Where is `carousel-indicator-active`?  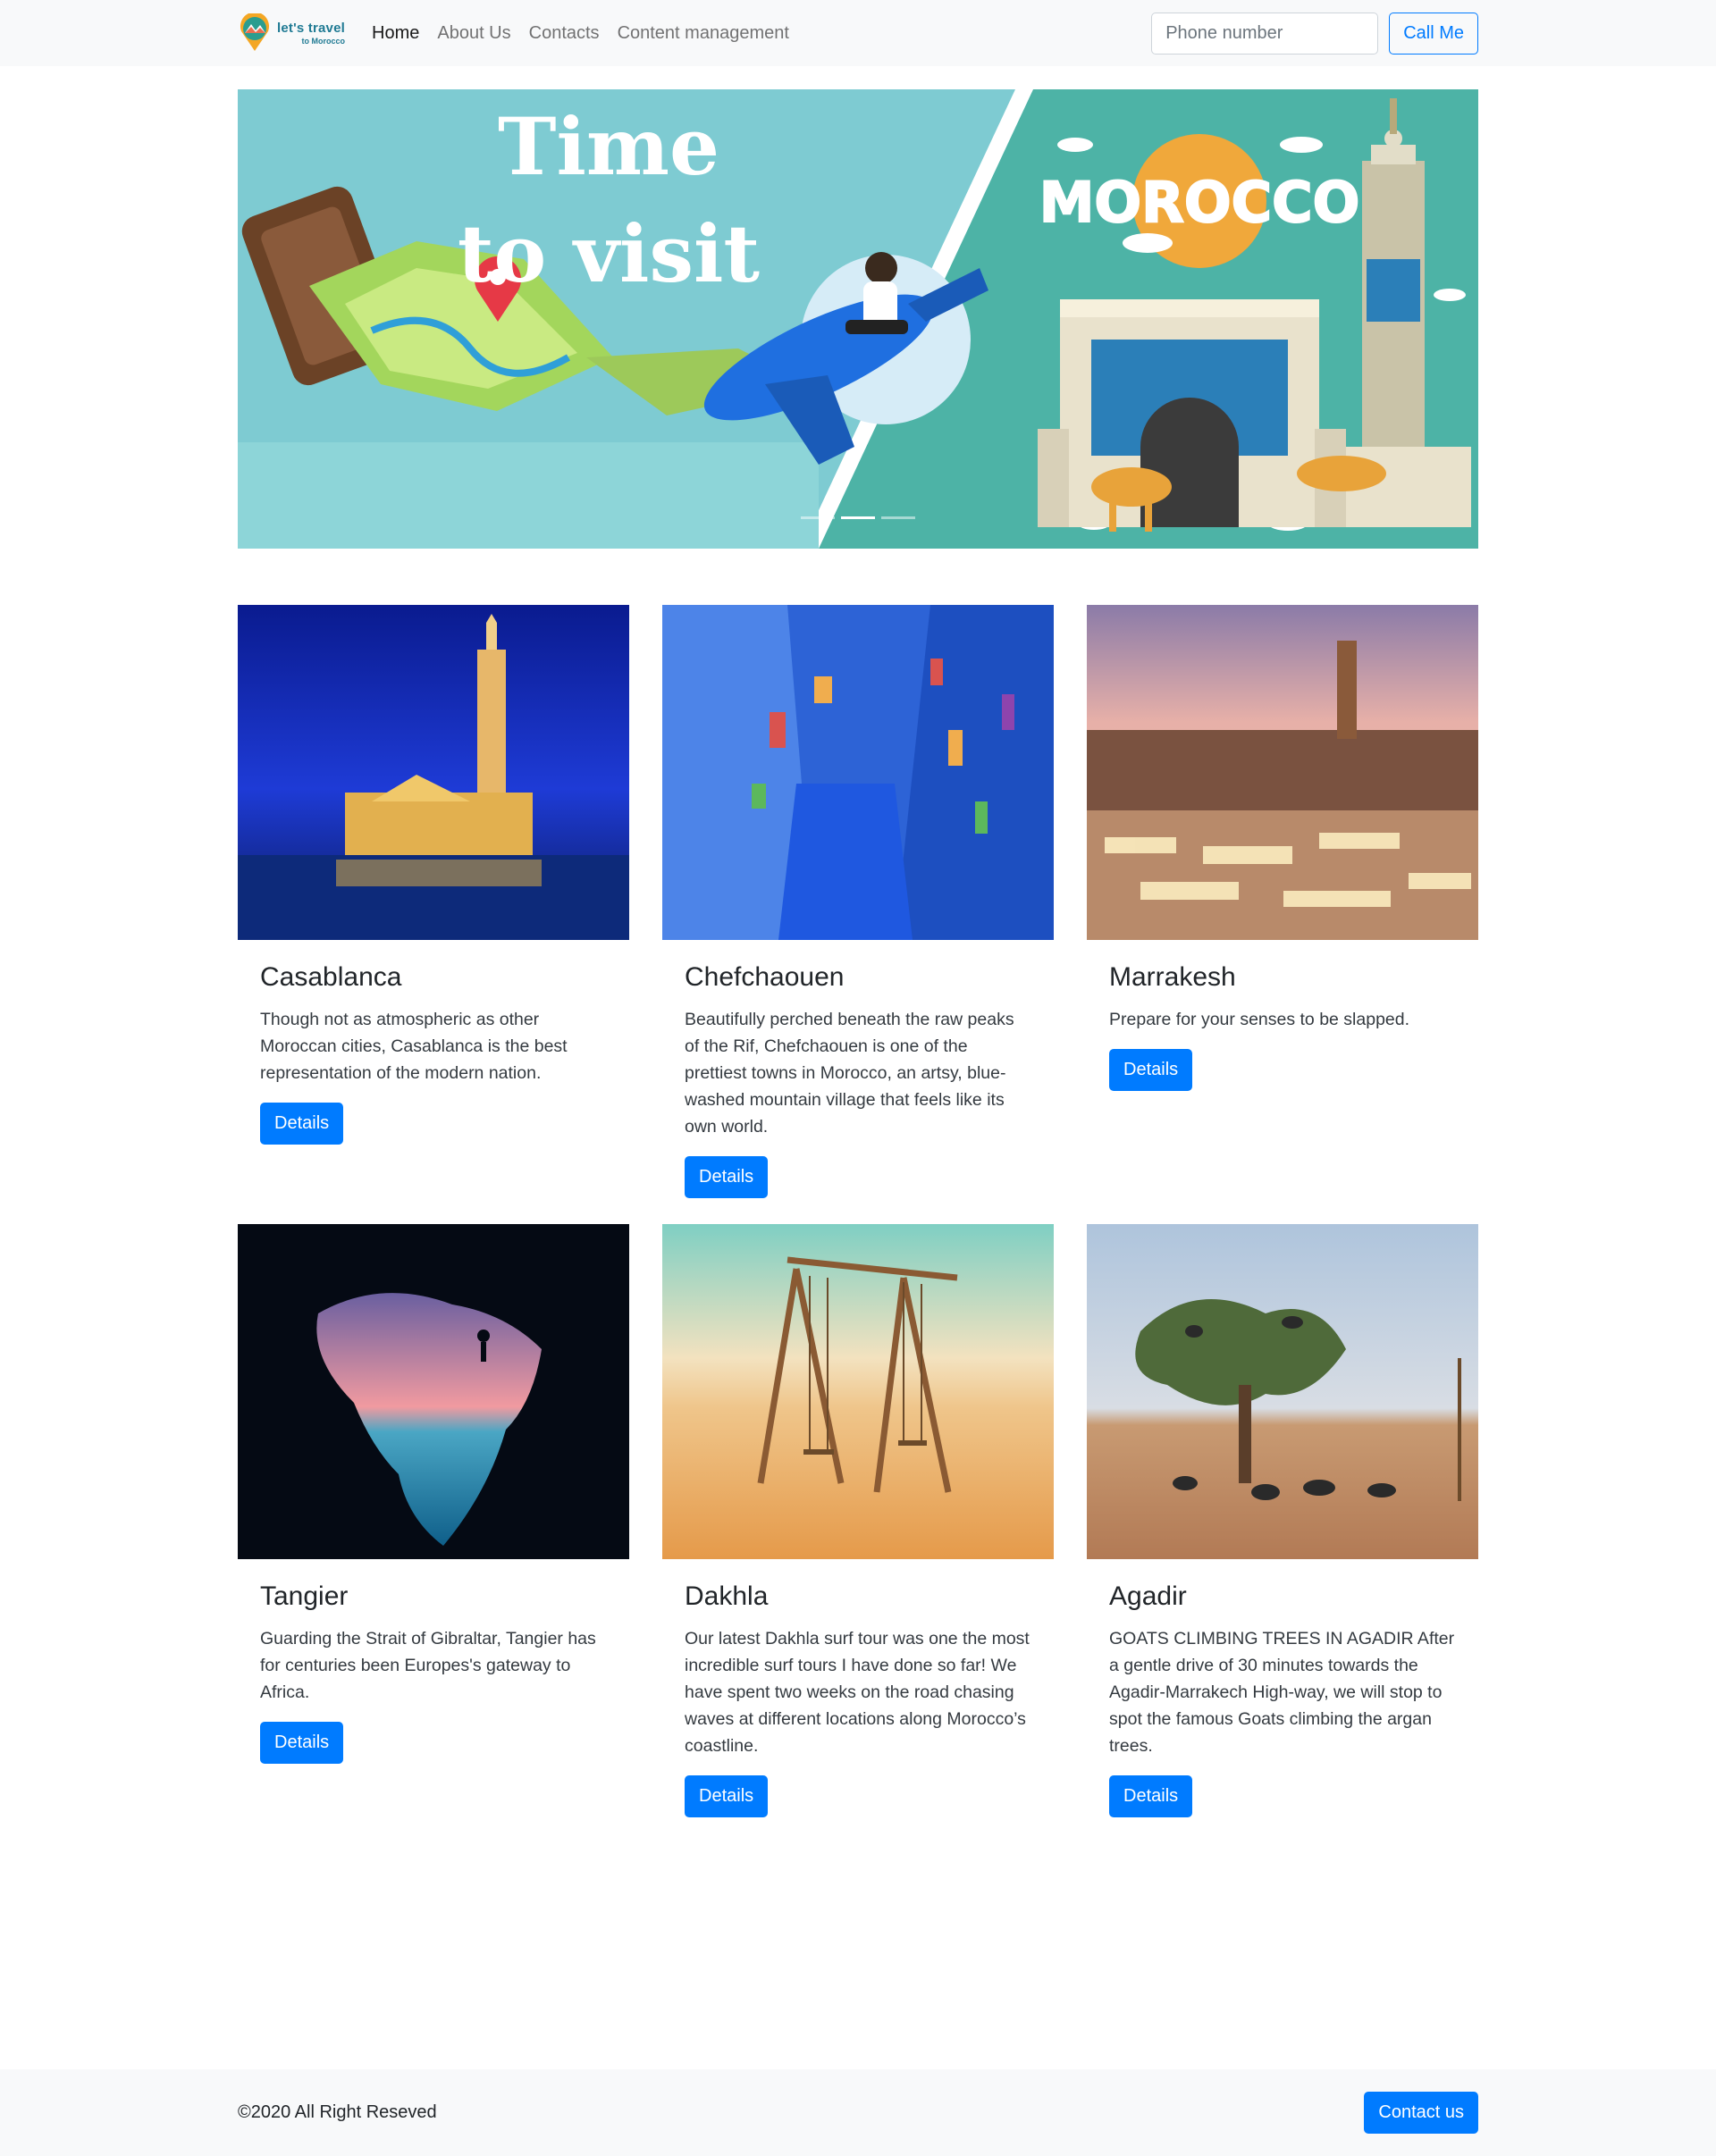 carousel-indicator-active is located at coordinates (858, 518).